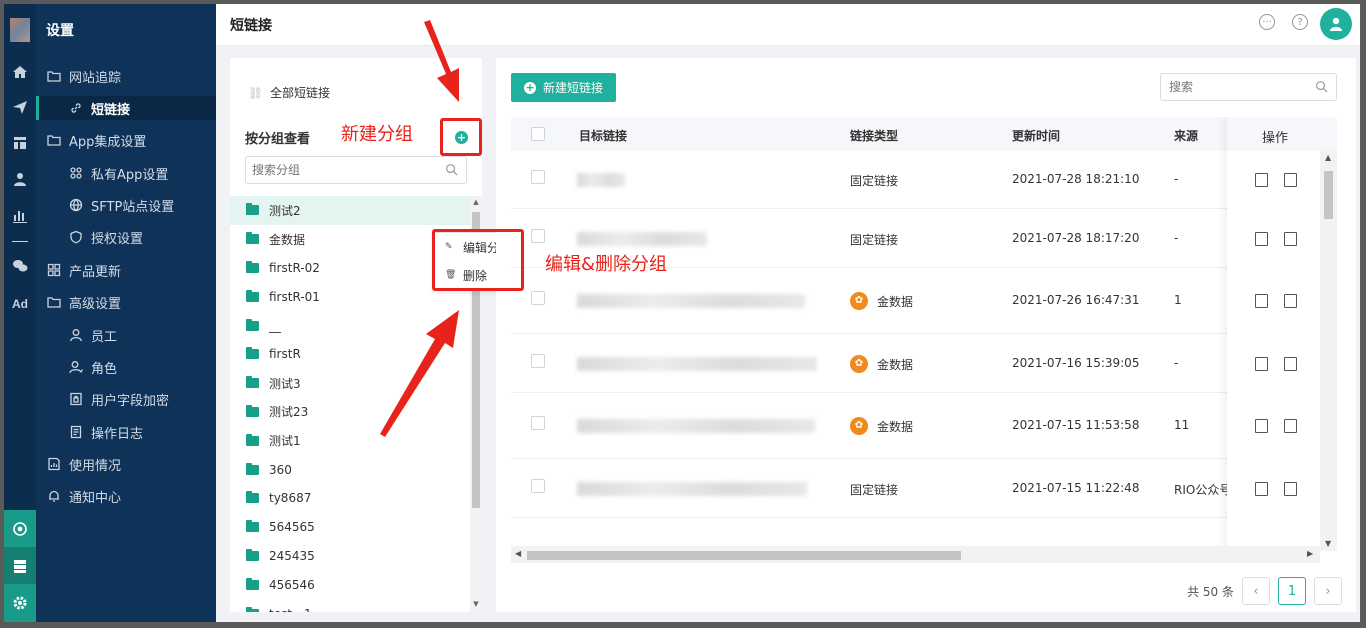 Image resolution: width=1366 pixels, height=628 pixels. What do you see at coordinates (341, 170) in the screenshot?
I see `group-search-input` at bounding box center [341, 170].